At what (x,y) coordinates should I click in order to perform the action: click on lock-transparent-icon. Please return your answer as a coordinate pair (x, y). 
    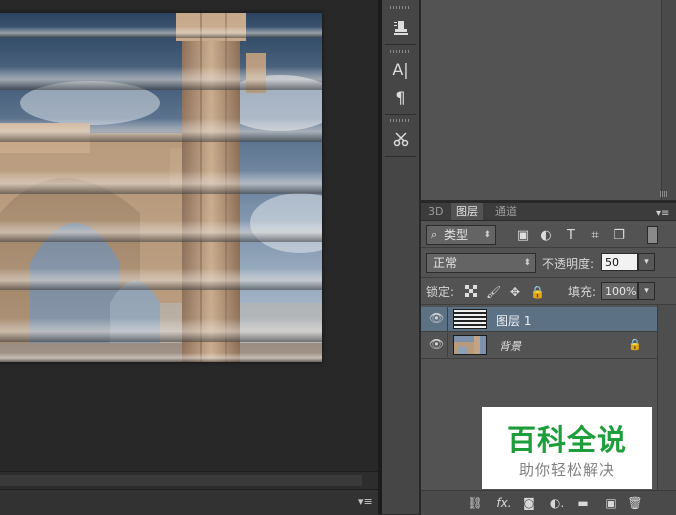
    Looking at the image, I should click on (471, 292).